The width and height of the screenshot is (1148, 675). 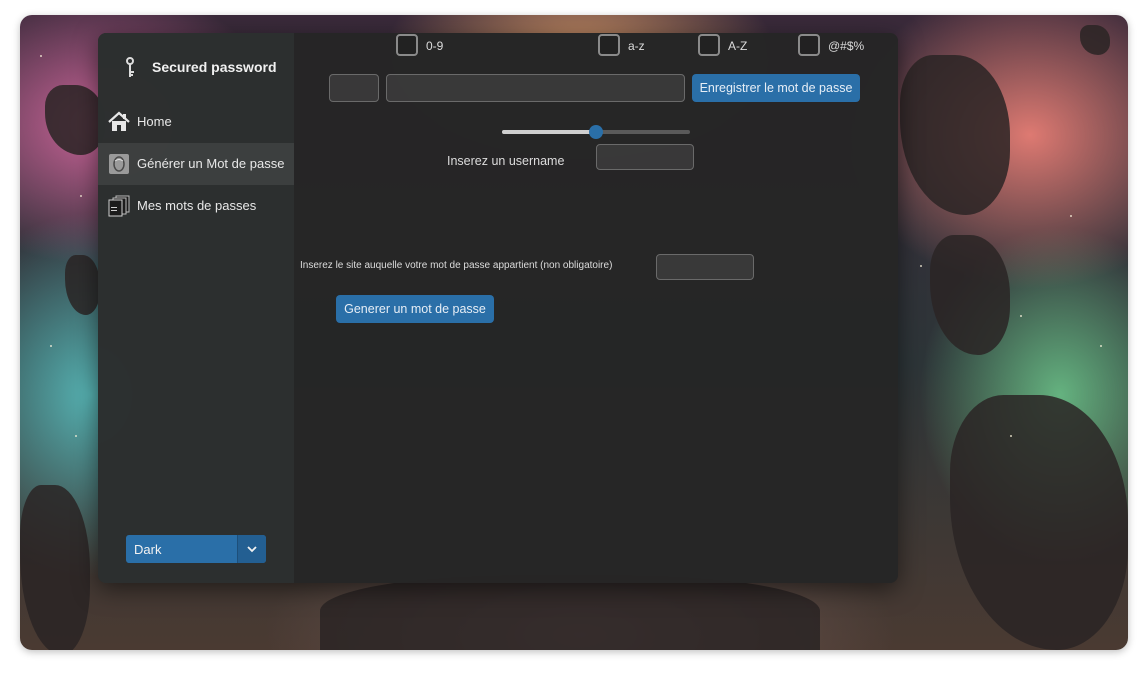 I want to click on site-input, so click(x=705, y=267).